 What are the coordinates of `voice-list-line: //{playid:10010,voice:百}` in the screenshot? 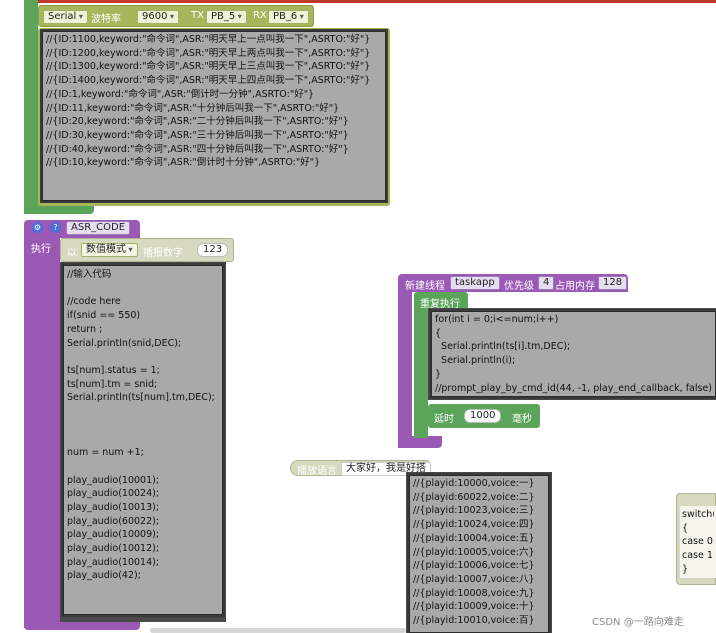 It's located at (474, 621).